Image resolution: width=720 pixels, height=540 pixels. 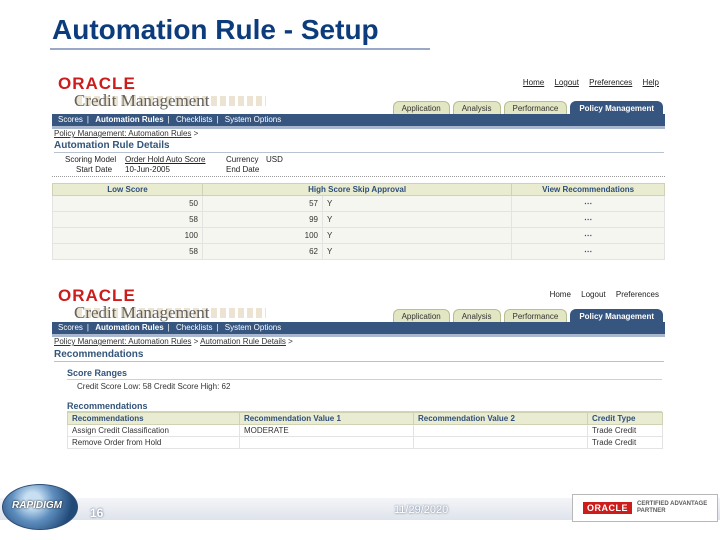 What do you see at coordinates (500, 418) in the screenshot?
I see `col-recommendation-value-2: Recommendation Value 2` at bounding box center [500, 418].